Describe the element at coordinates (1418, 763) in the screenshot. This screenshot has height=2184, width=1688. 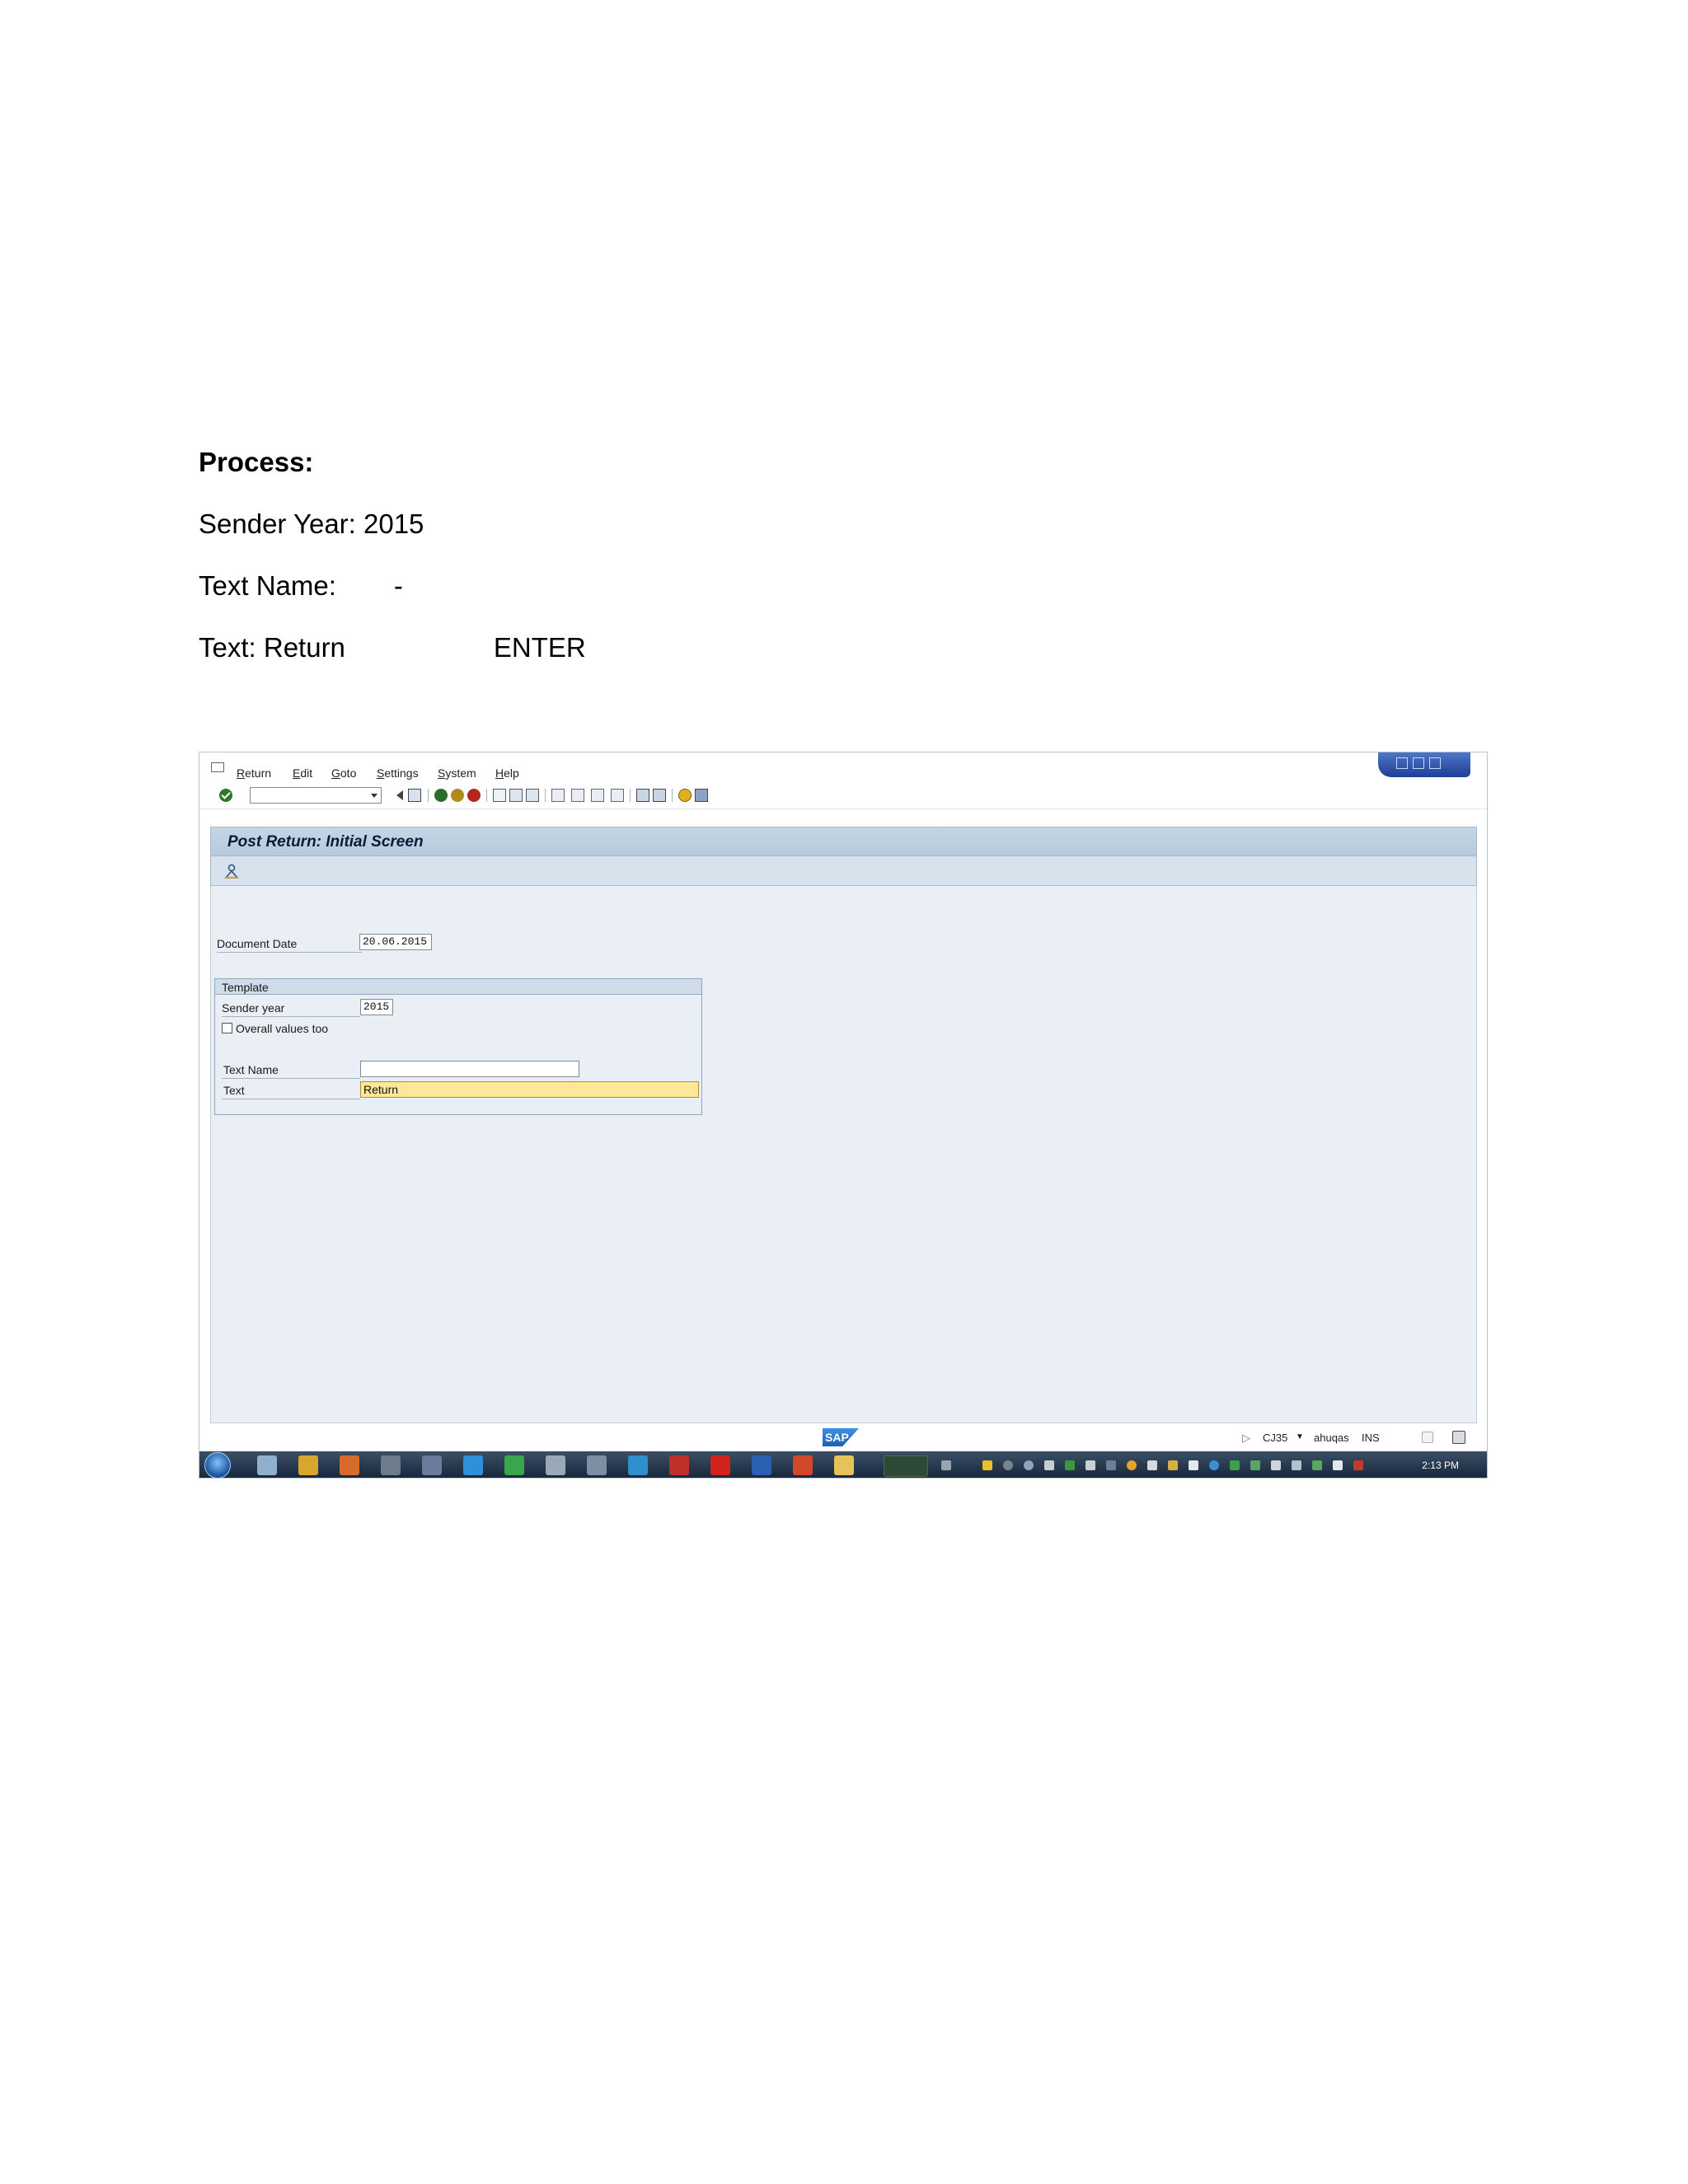
I see `restore-icon` at that location.